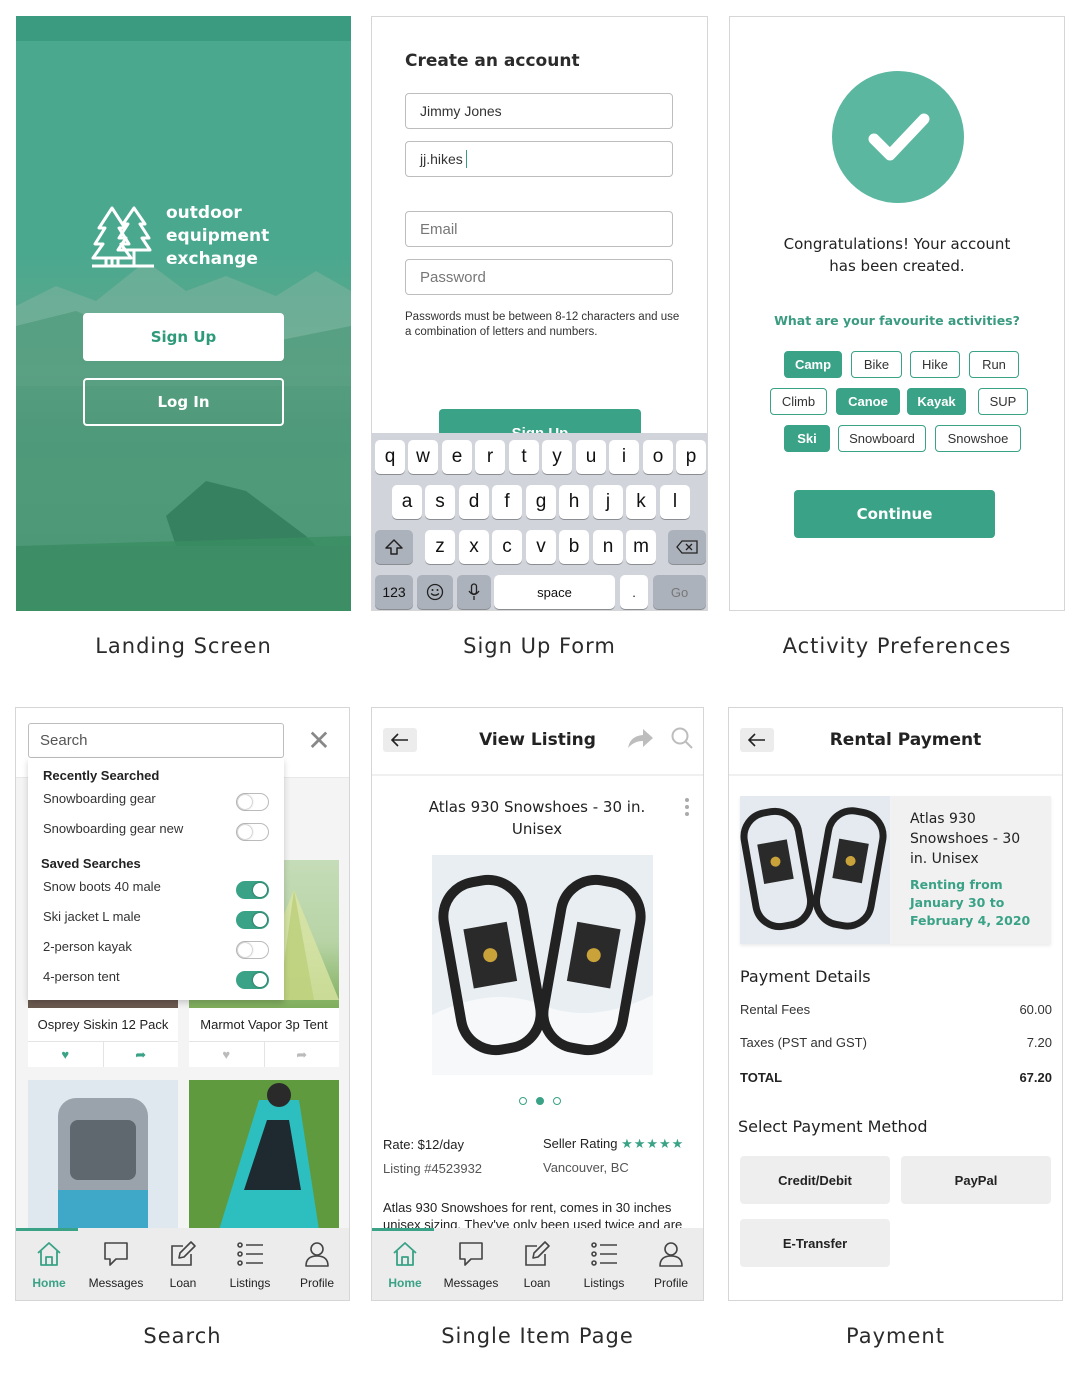  What do you see at coordinates (457, 457) in the screenshot?
I see `key: e` at bounding box center [457, 457].